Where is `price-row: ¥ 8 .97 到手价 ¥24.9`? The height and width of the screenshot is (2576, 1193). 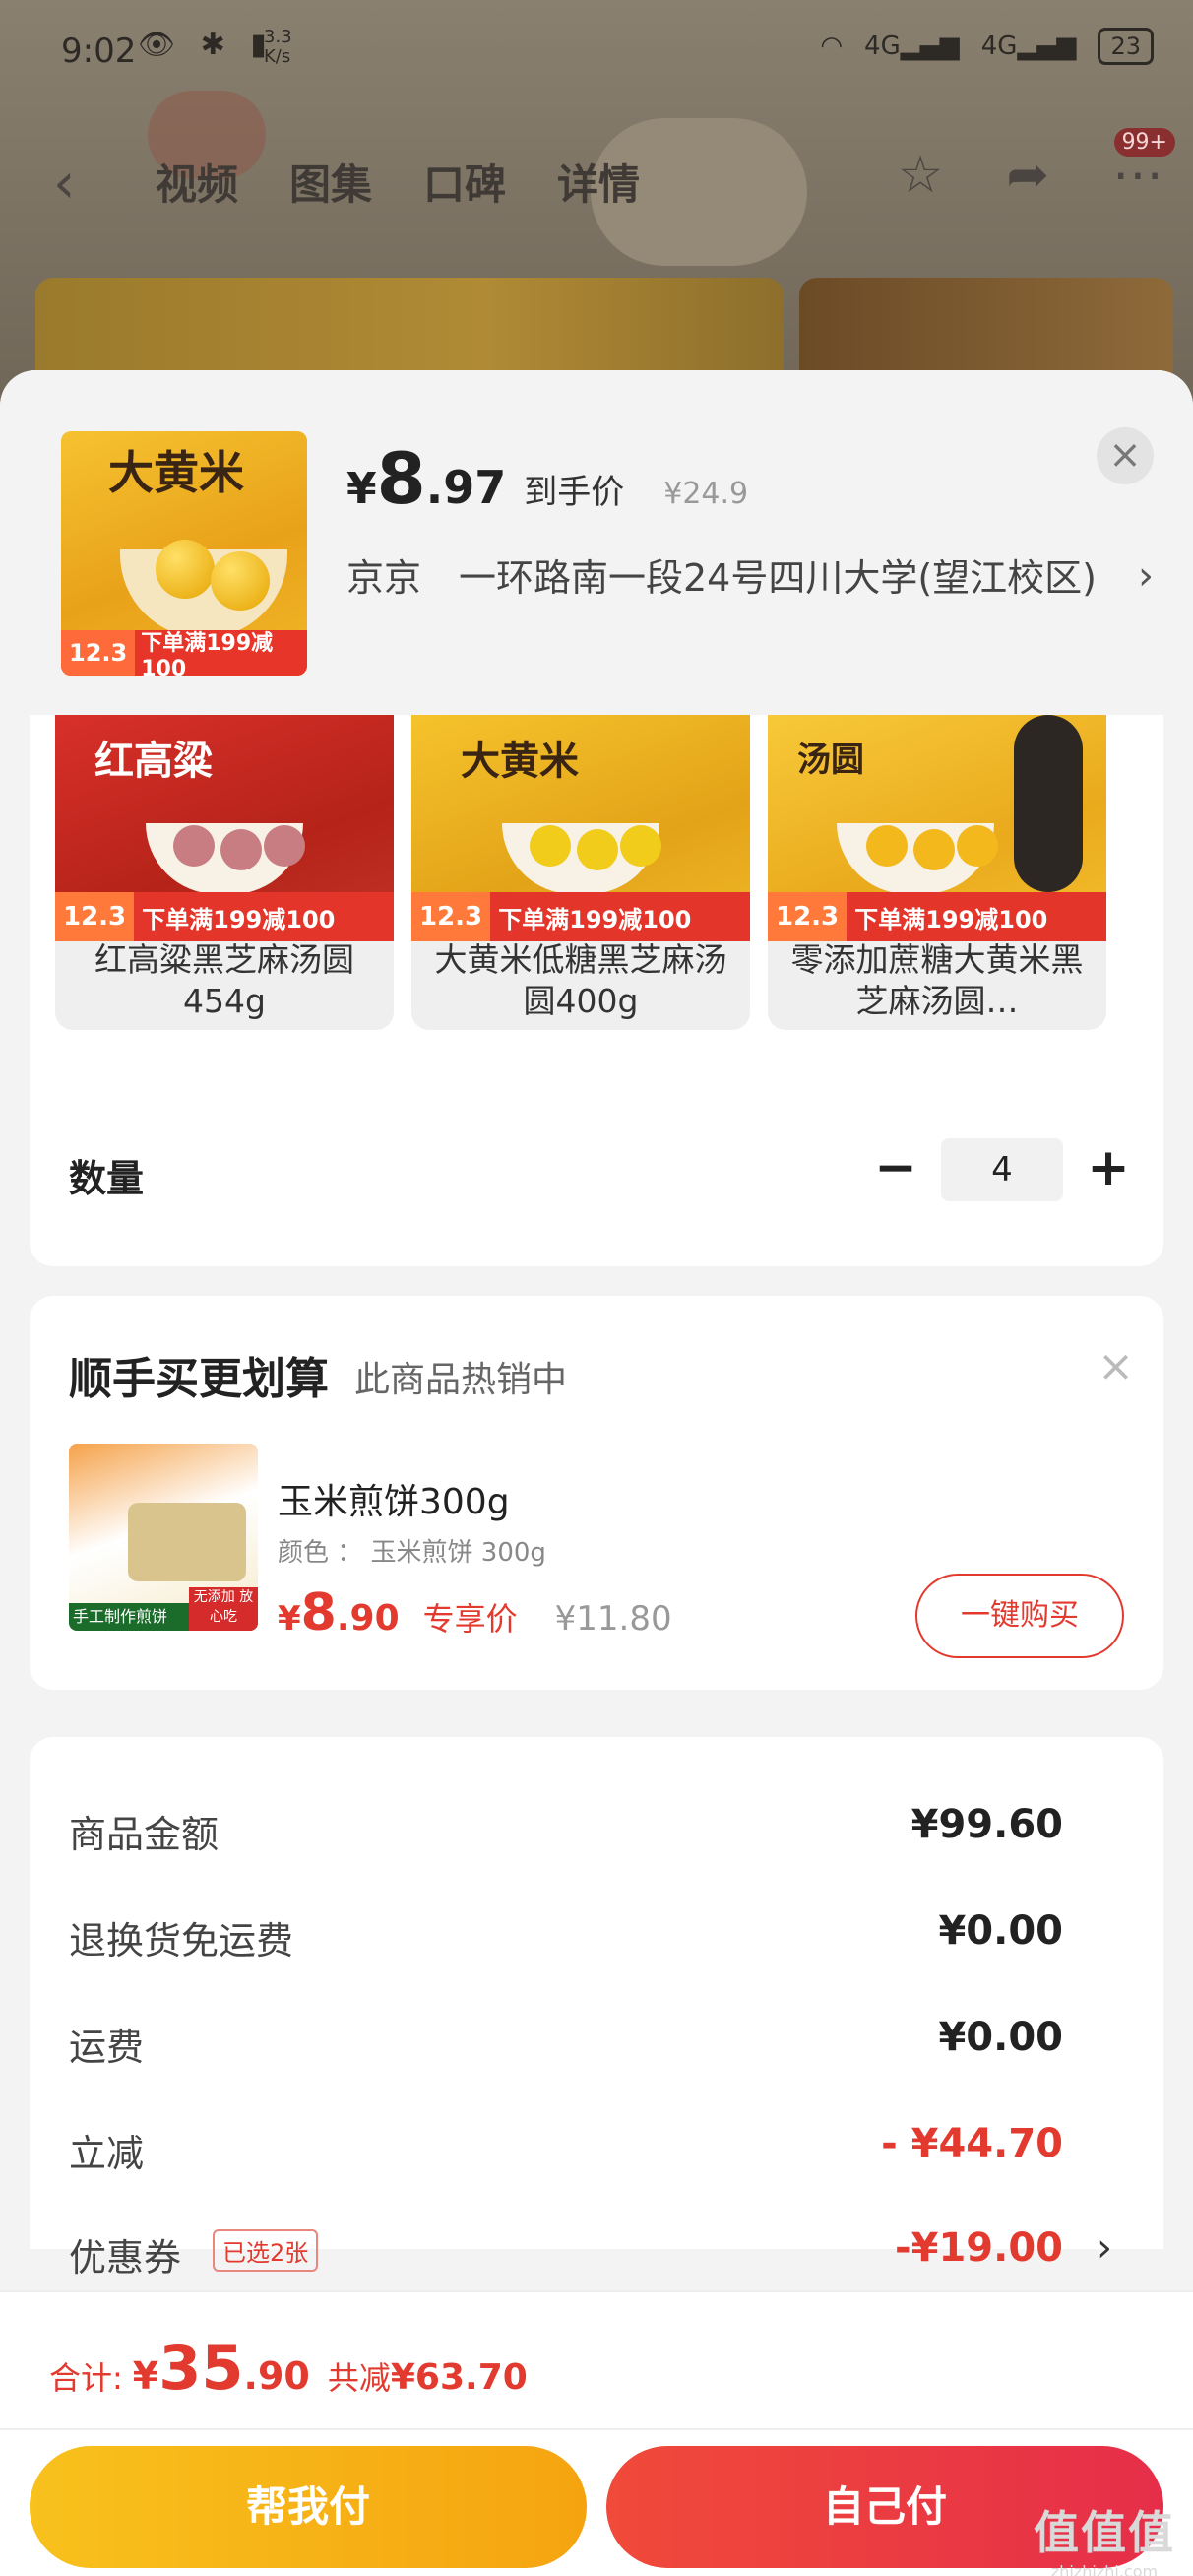
price-row: ¥ 8 .97 到手价 ¥24.9 is located at coordinates (547, 478).